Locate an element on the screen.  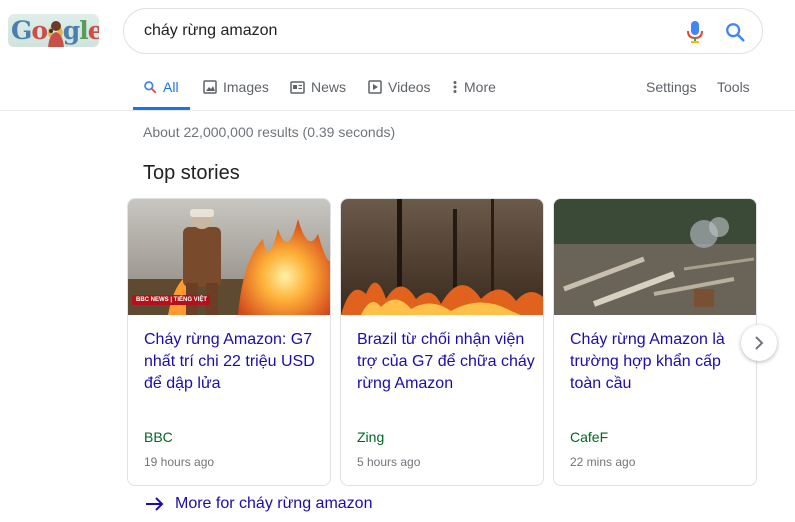
settings-link: Settings is located at coordinates (671, 87).